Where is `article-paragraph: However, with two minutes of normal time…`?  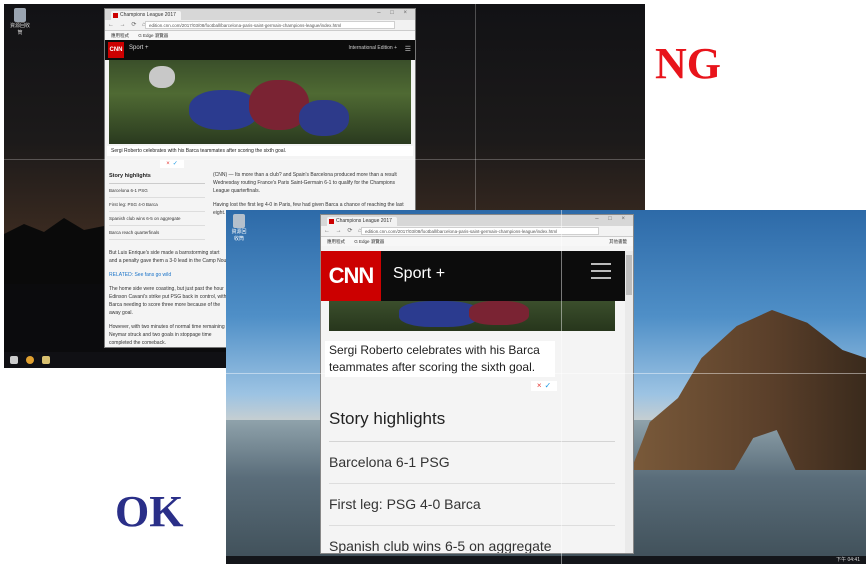
article-paragraph: However, with two minutes of normal time… is located at coordinates (167, 335).